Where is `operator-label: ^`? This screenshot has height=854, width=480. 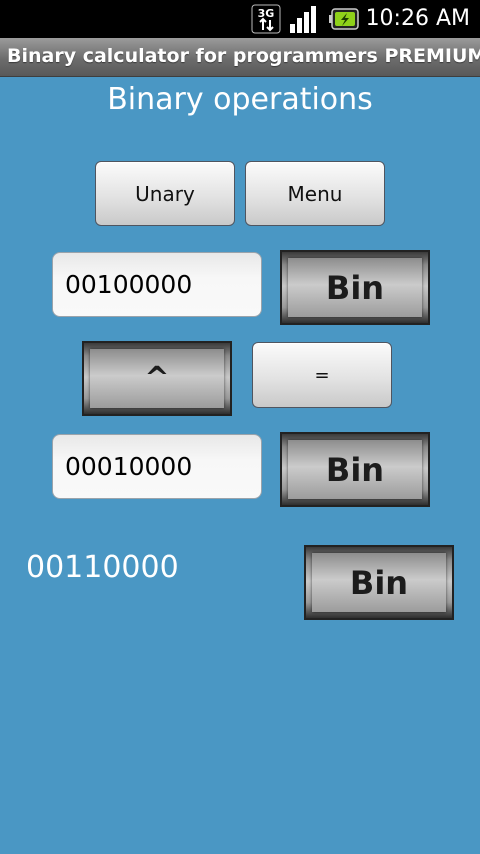
operator-label: ^ is located at coordinates (157, 378).